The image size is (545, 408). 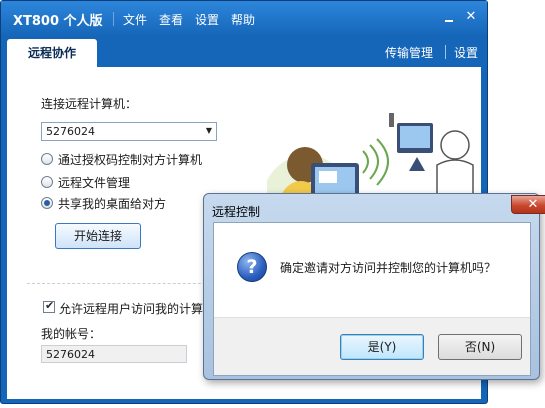 I want to click on computer-id-value: 5276024, so click(x=70, y=131).